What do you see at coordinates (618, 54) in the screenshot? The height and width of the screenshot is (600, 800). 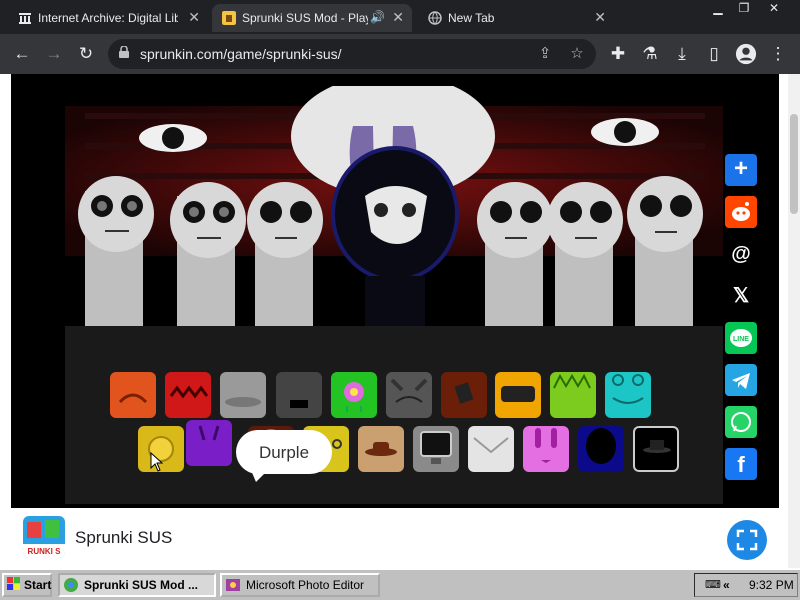 I see `extensions-icon: ✚` at bounding box center [618, 54].